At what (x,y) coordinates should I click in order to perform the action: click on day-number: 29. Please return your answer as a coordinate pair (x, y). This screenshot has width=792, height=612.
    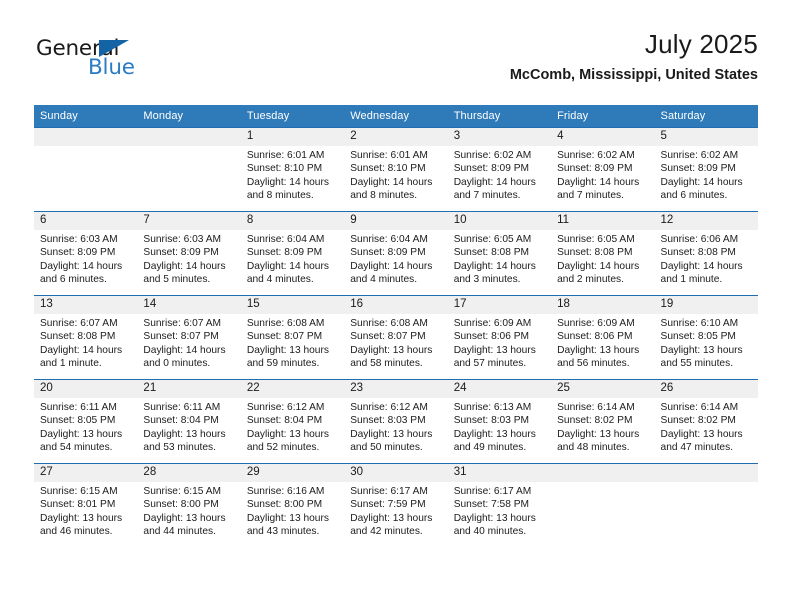
    Looking at the image, I should click on (292, 473).